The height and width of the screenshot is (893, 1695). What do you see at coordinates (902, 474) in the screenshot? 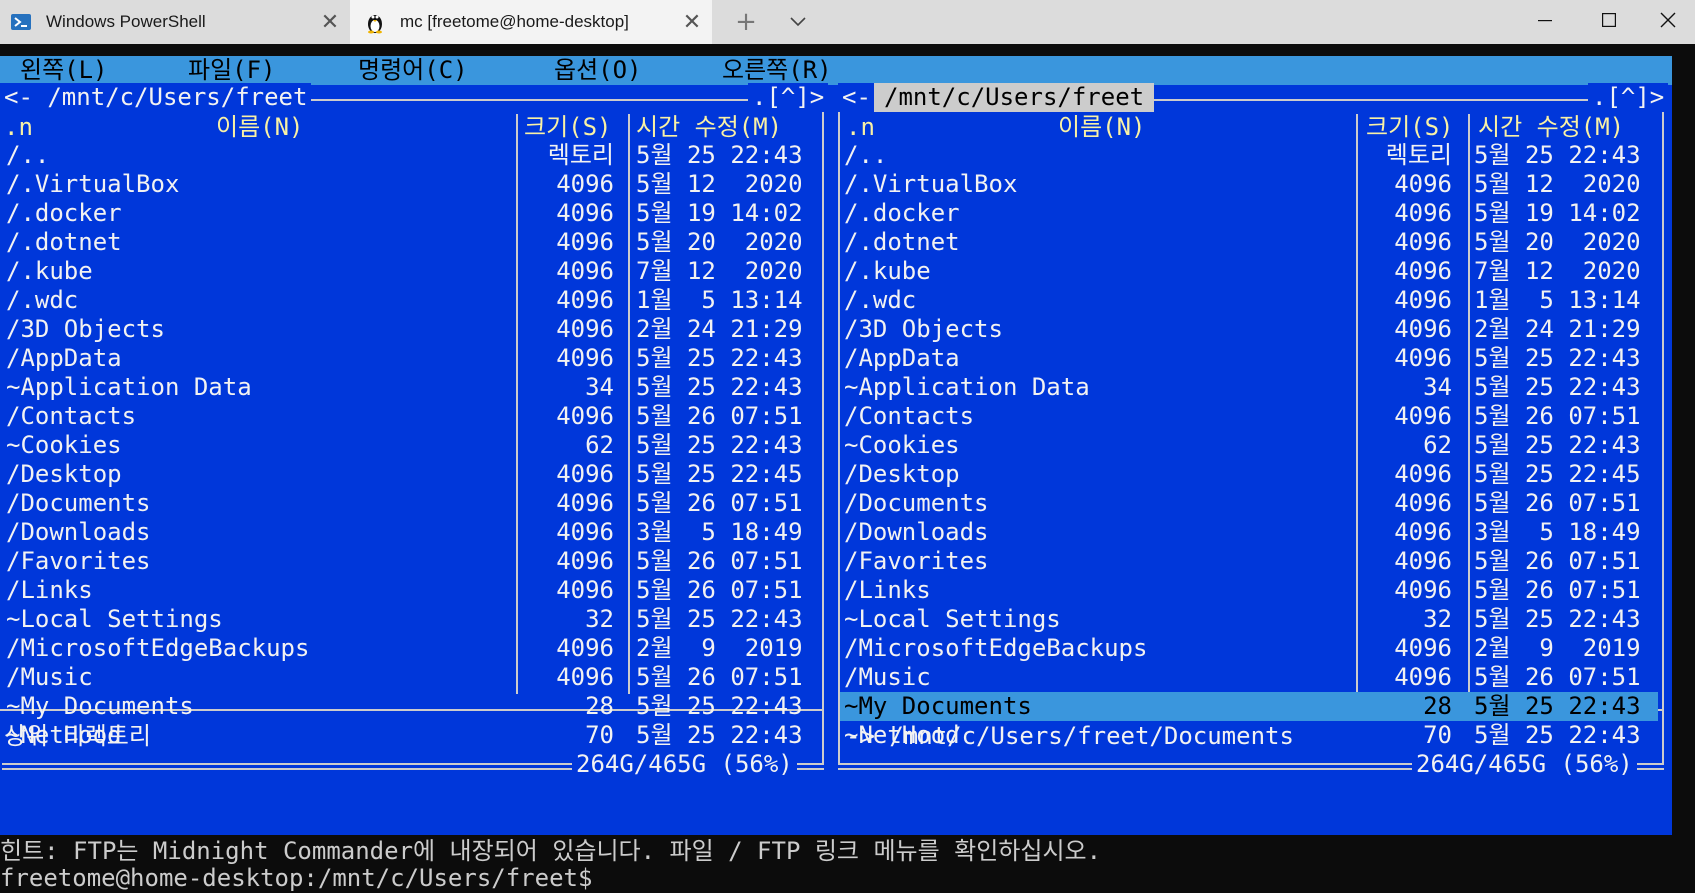
I see `file-name: /Desktop` at bounding box center [902, 474].